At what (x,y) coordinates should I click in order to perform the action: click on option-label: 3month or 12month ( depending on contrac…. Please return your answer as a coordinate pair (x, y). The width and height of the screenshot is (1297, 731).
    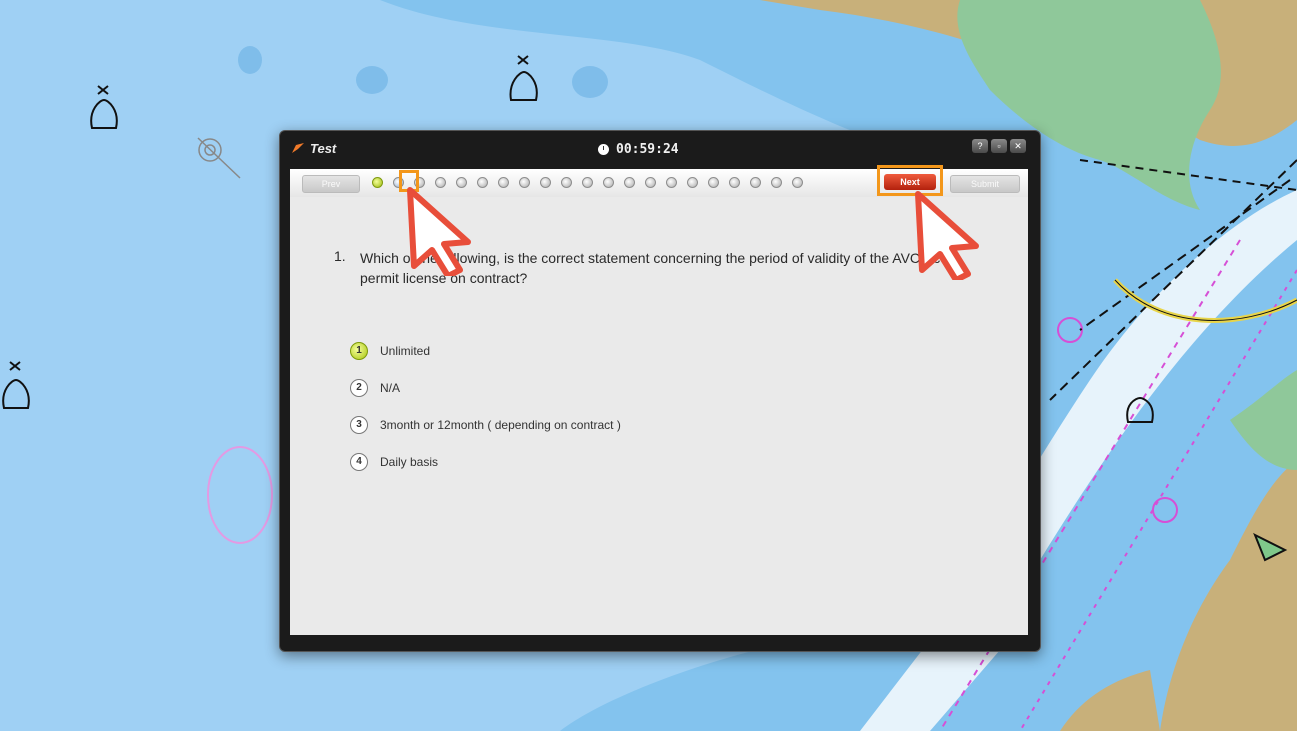
    Looking at the image, I should click on (500, 425).